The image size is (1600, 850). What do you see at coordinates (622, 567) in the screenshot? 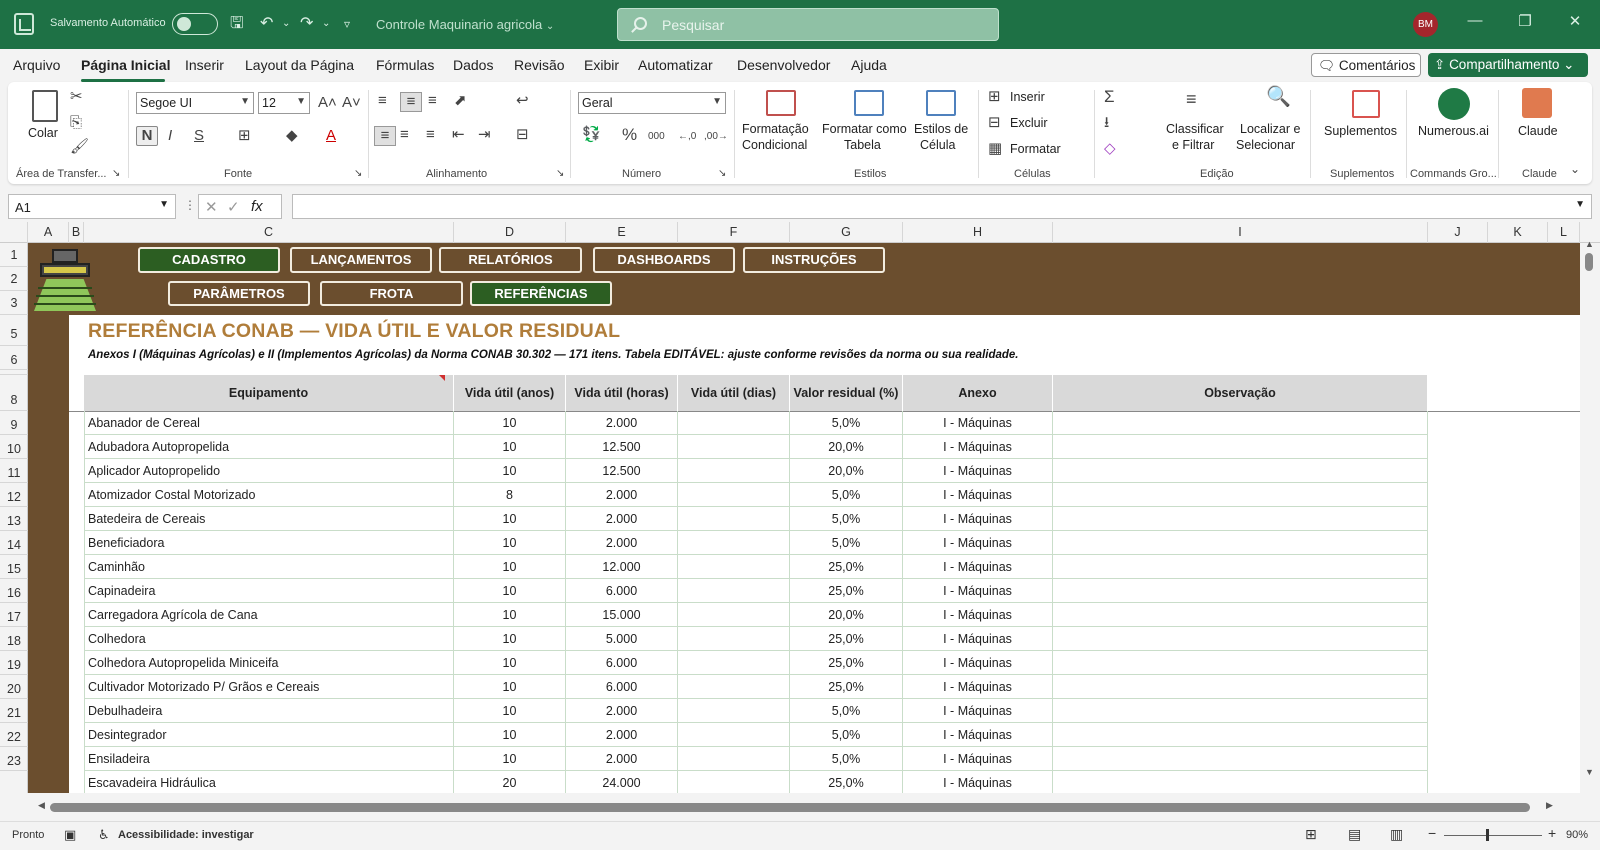
I see `table-cell: 12.000` at bounding box center [622, 567].